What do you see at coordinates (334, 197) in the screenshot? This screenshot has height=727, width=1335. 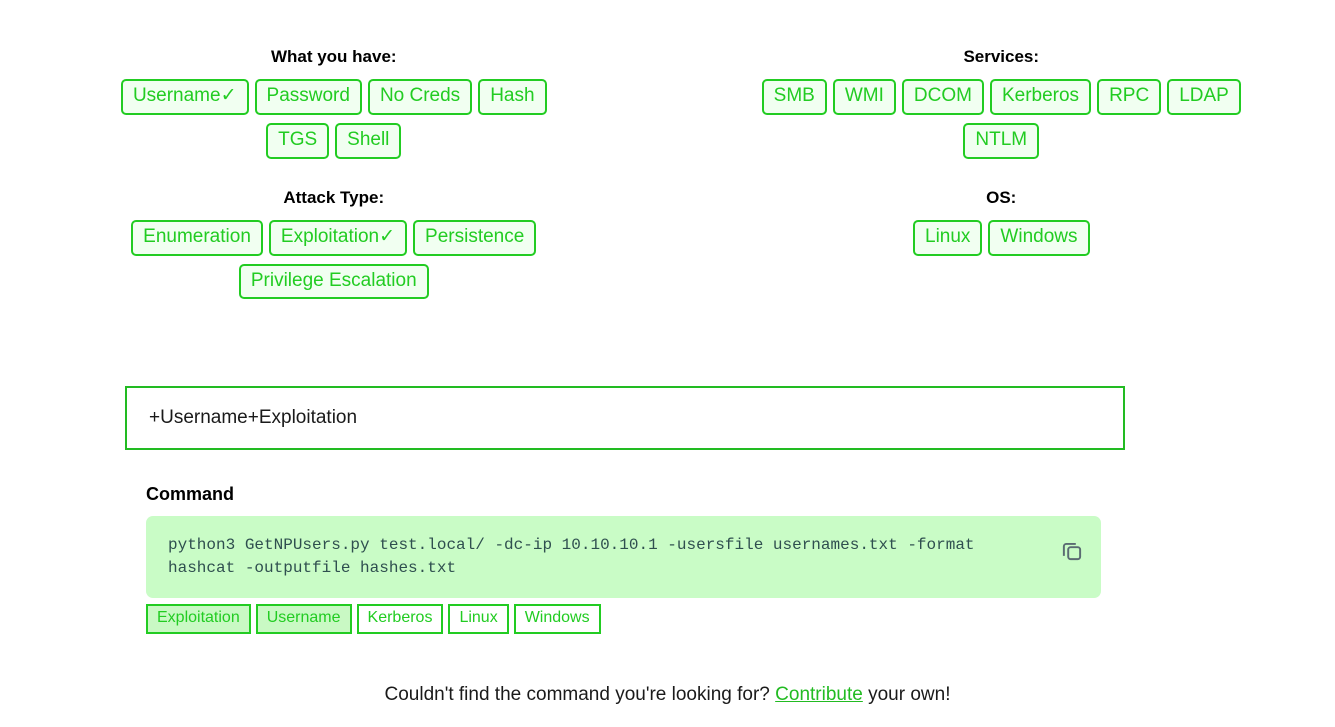 I see `group-title-attack-type: Attack Type:` at bounding box center [334, 197].